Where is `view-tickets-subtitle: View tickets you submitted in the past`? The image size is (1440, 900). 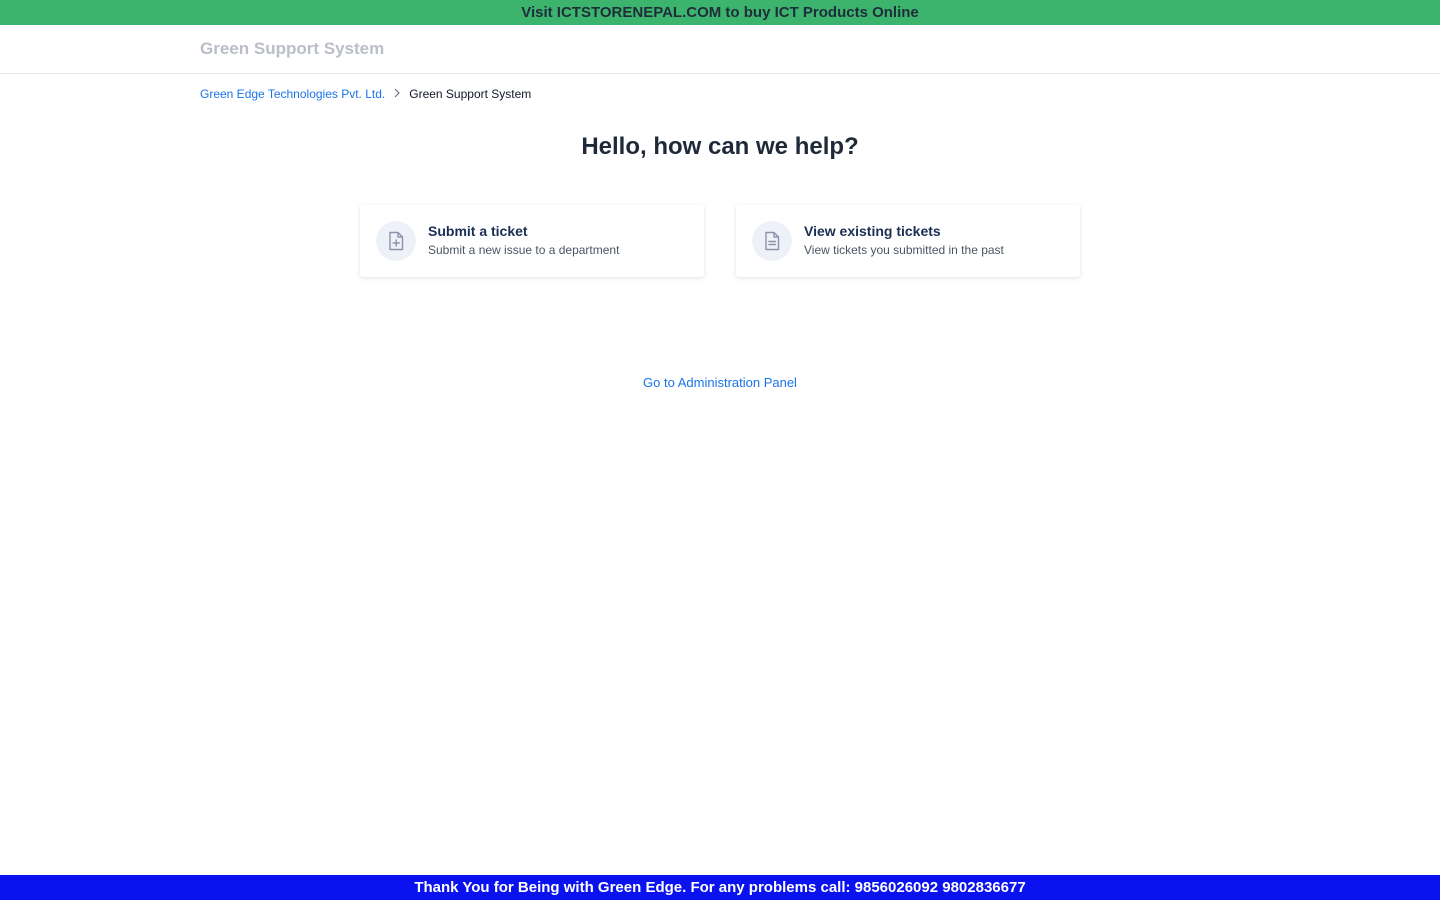
view-tickets-subtitle: View tickets you submitted in the past is located at coordinates (904, 250).